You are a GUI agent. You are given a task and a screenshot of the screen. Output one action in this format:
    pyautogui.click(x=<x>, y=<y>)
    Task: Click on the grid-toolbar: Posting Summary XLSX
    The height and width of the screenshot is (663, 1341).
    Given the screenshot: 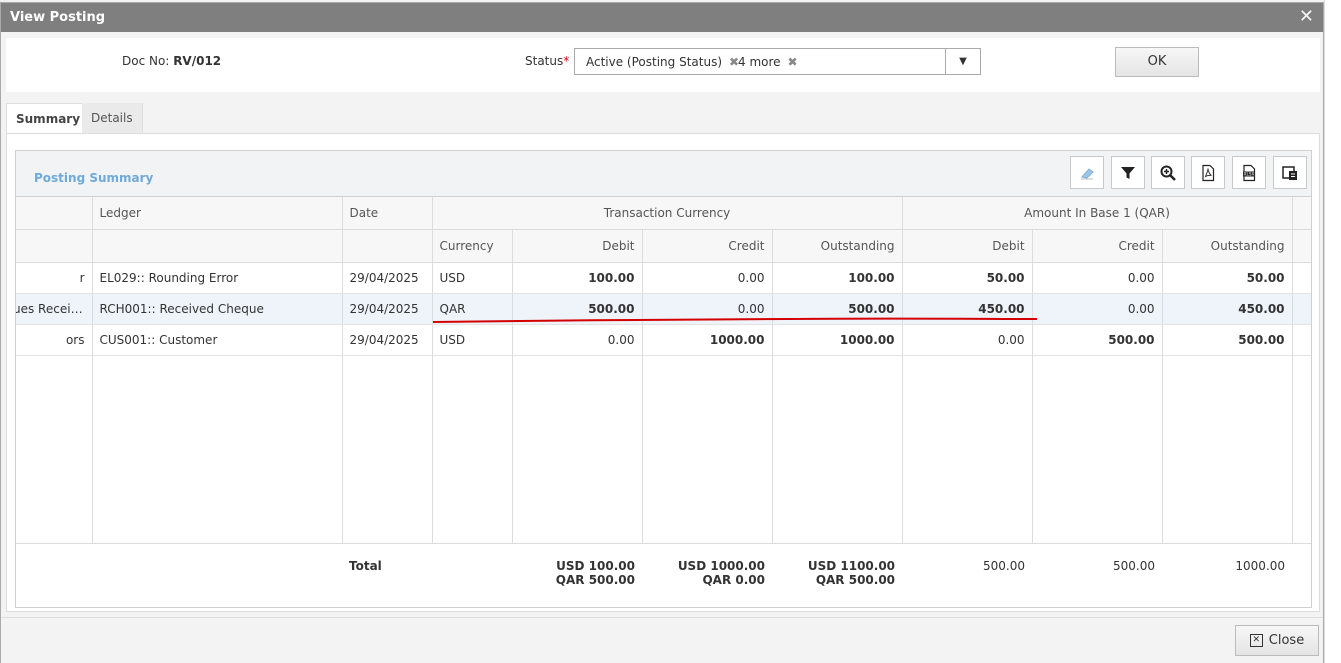 What is the action you would take?
    pyautogui.click(x=663, y=174)
    